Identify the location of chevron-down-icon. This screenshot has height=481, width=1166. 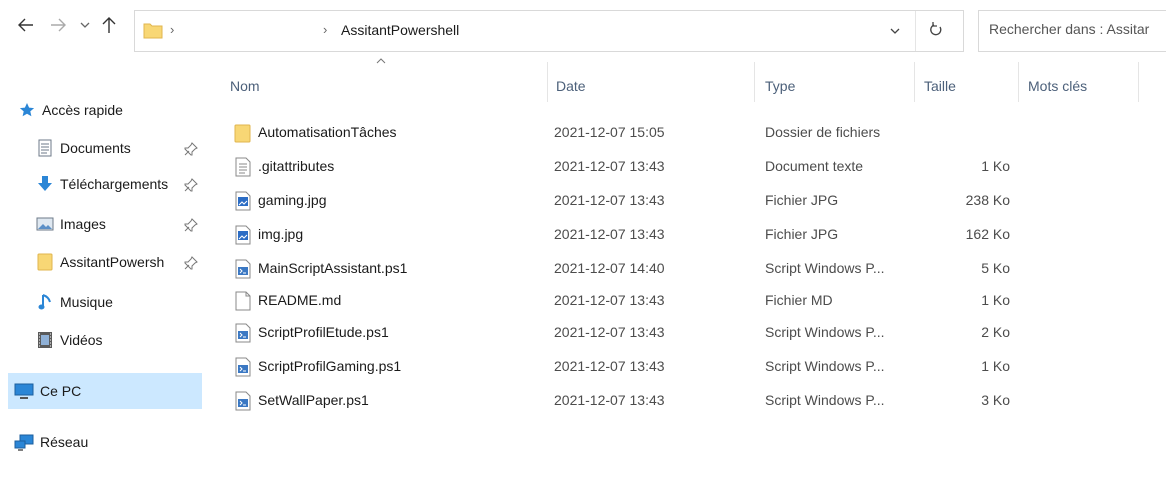
(85, 25).